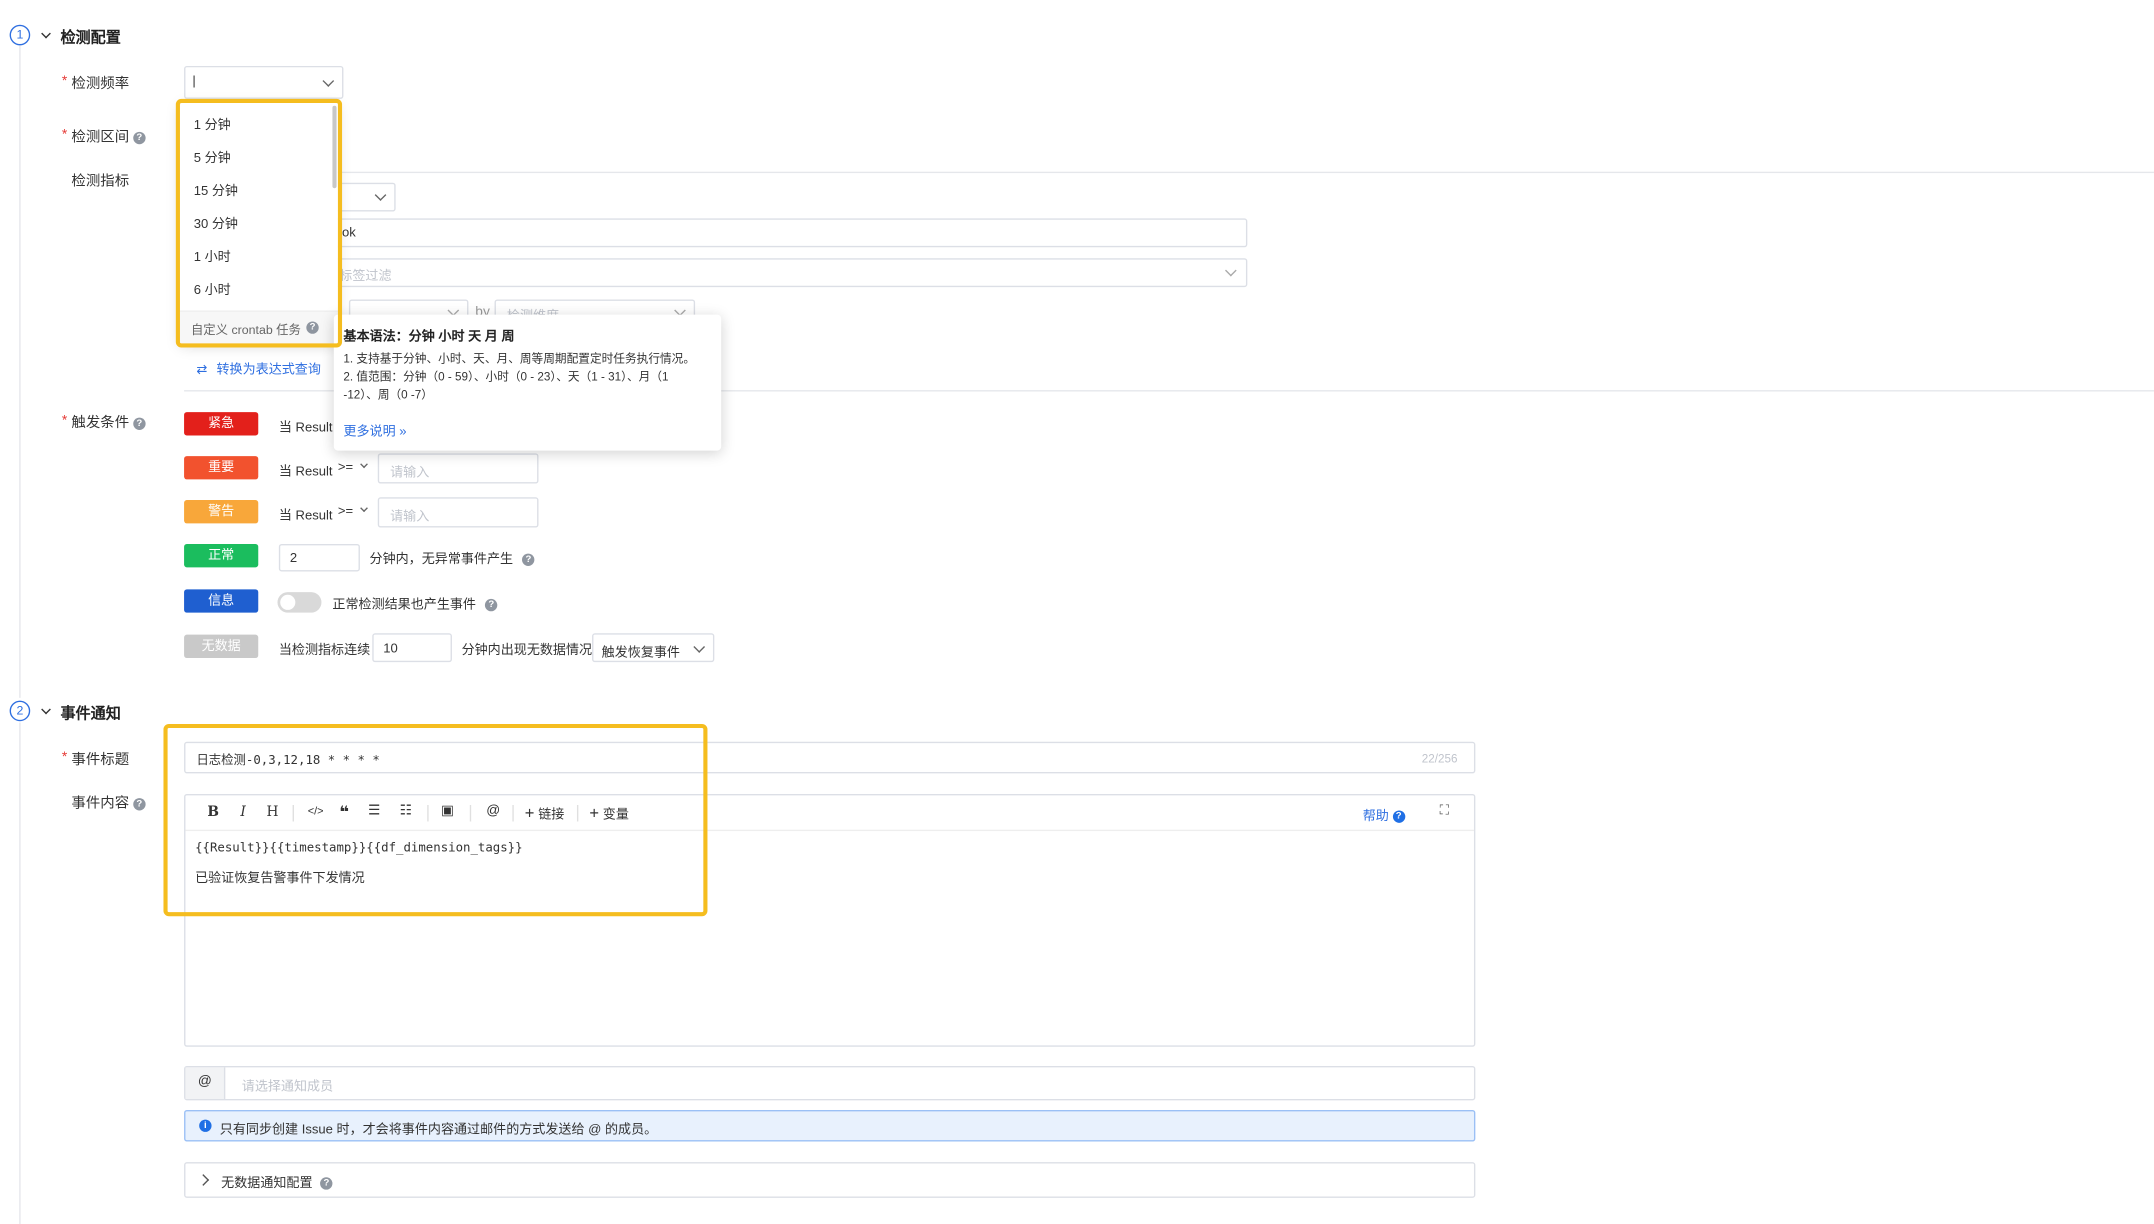 The image size is (2154, 1224). I want to click on tooltip-line-1: 1. 支持基于分钟、小时、天、月、周等周期配置定时任务执行情况。, so click(519, 358).